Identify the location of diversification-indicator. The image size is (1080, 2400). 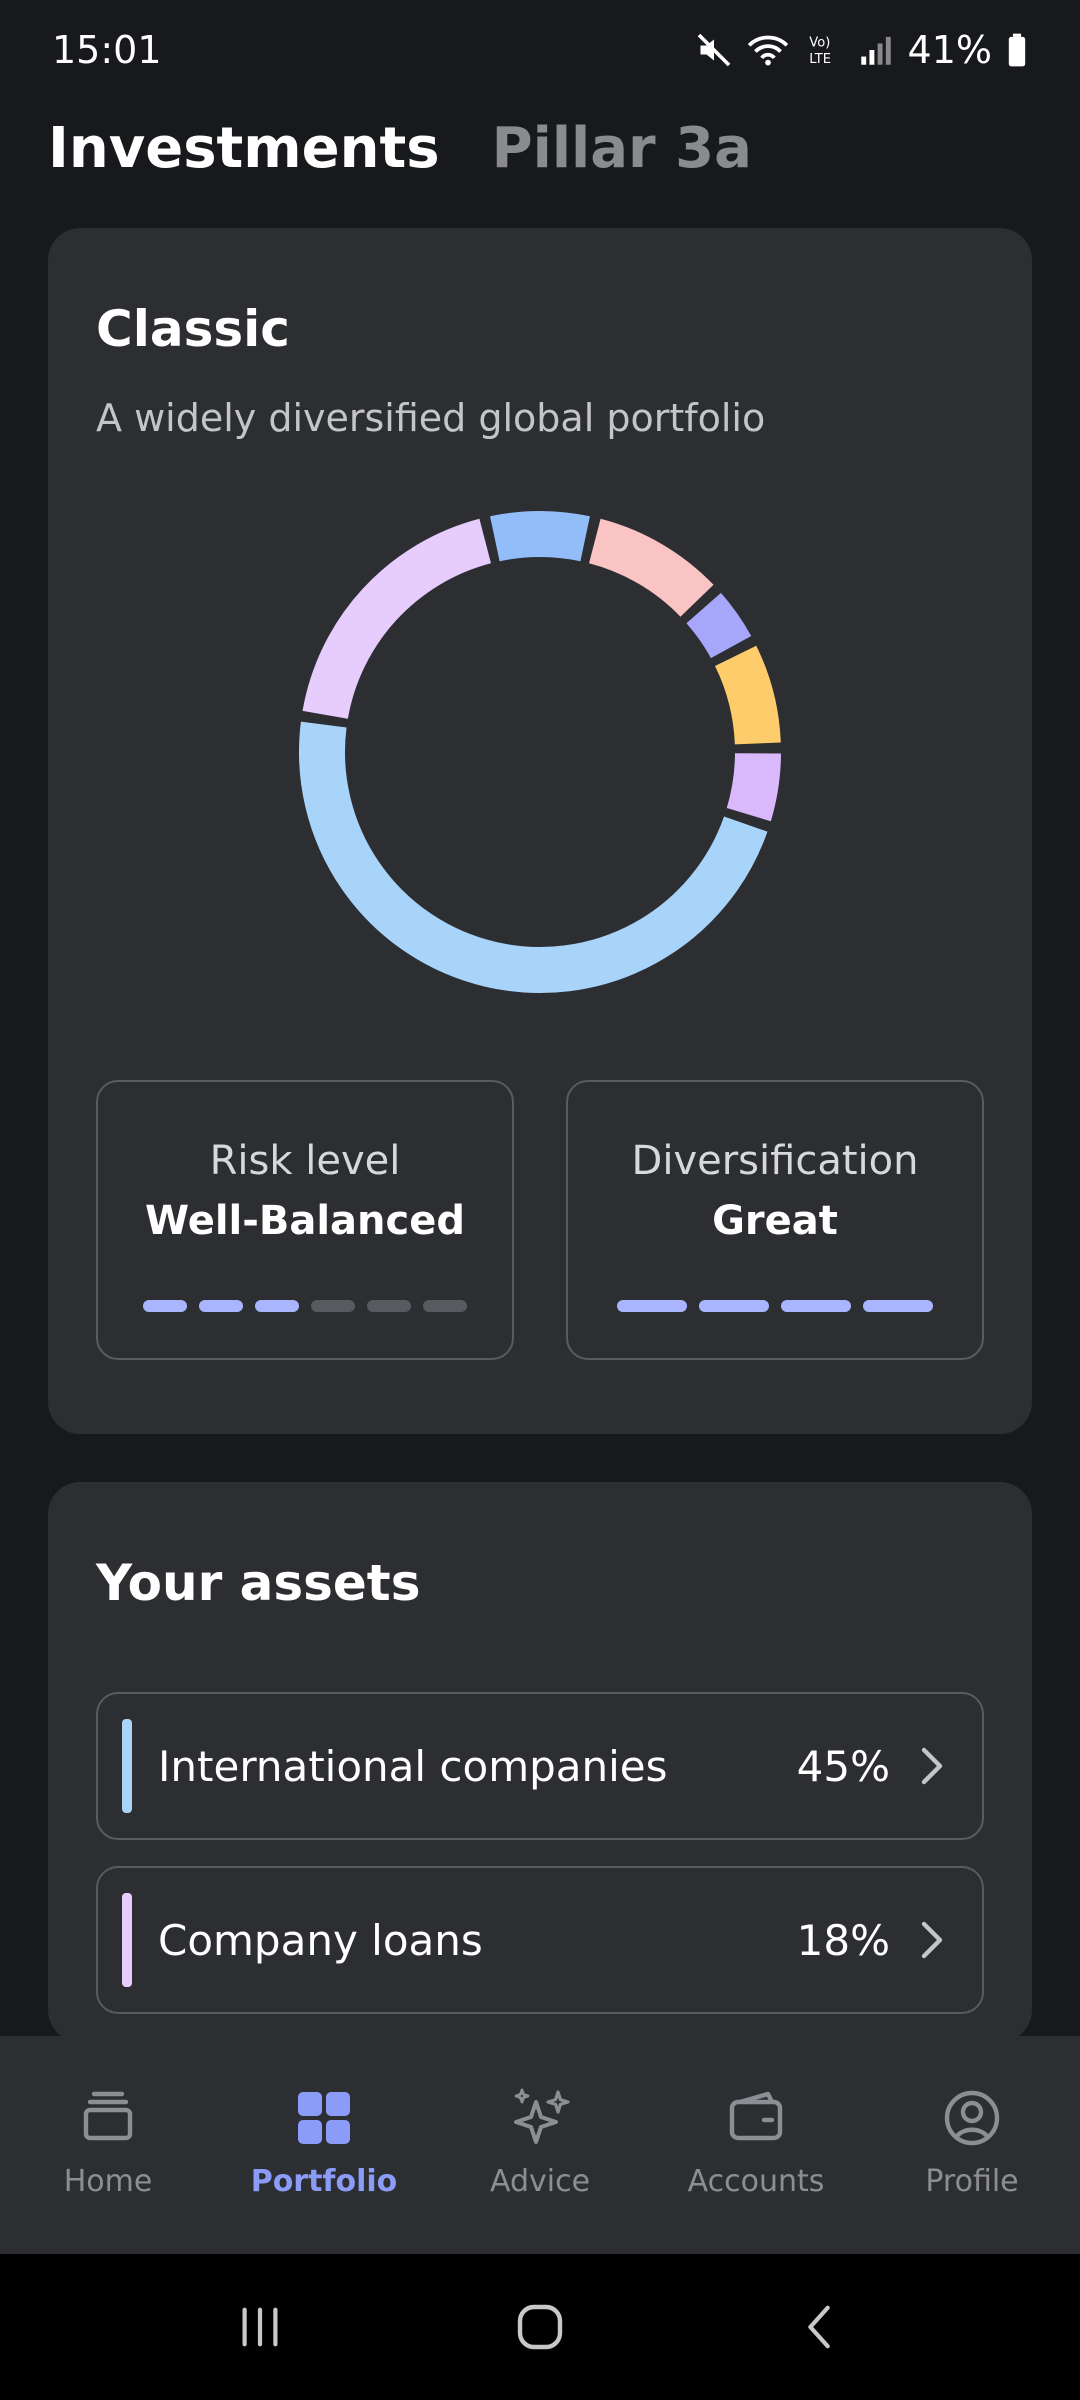
(775, 1306).